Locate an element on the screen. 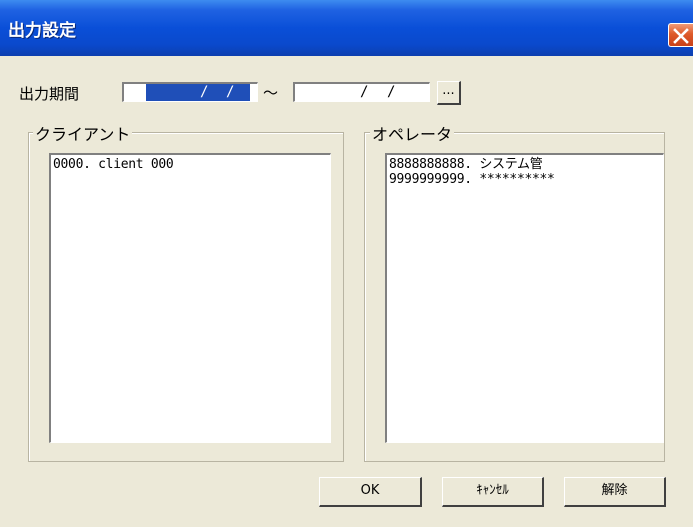 The image size is (693, 527). period-label: 出力期間 is located at coordinates (49, 94).